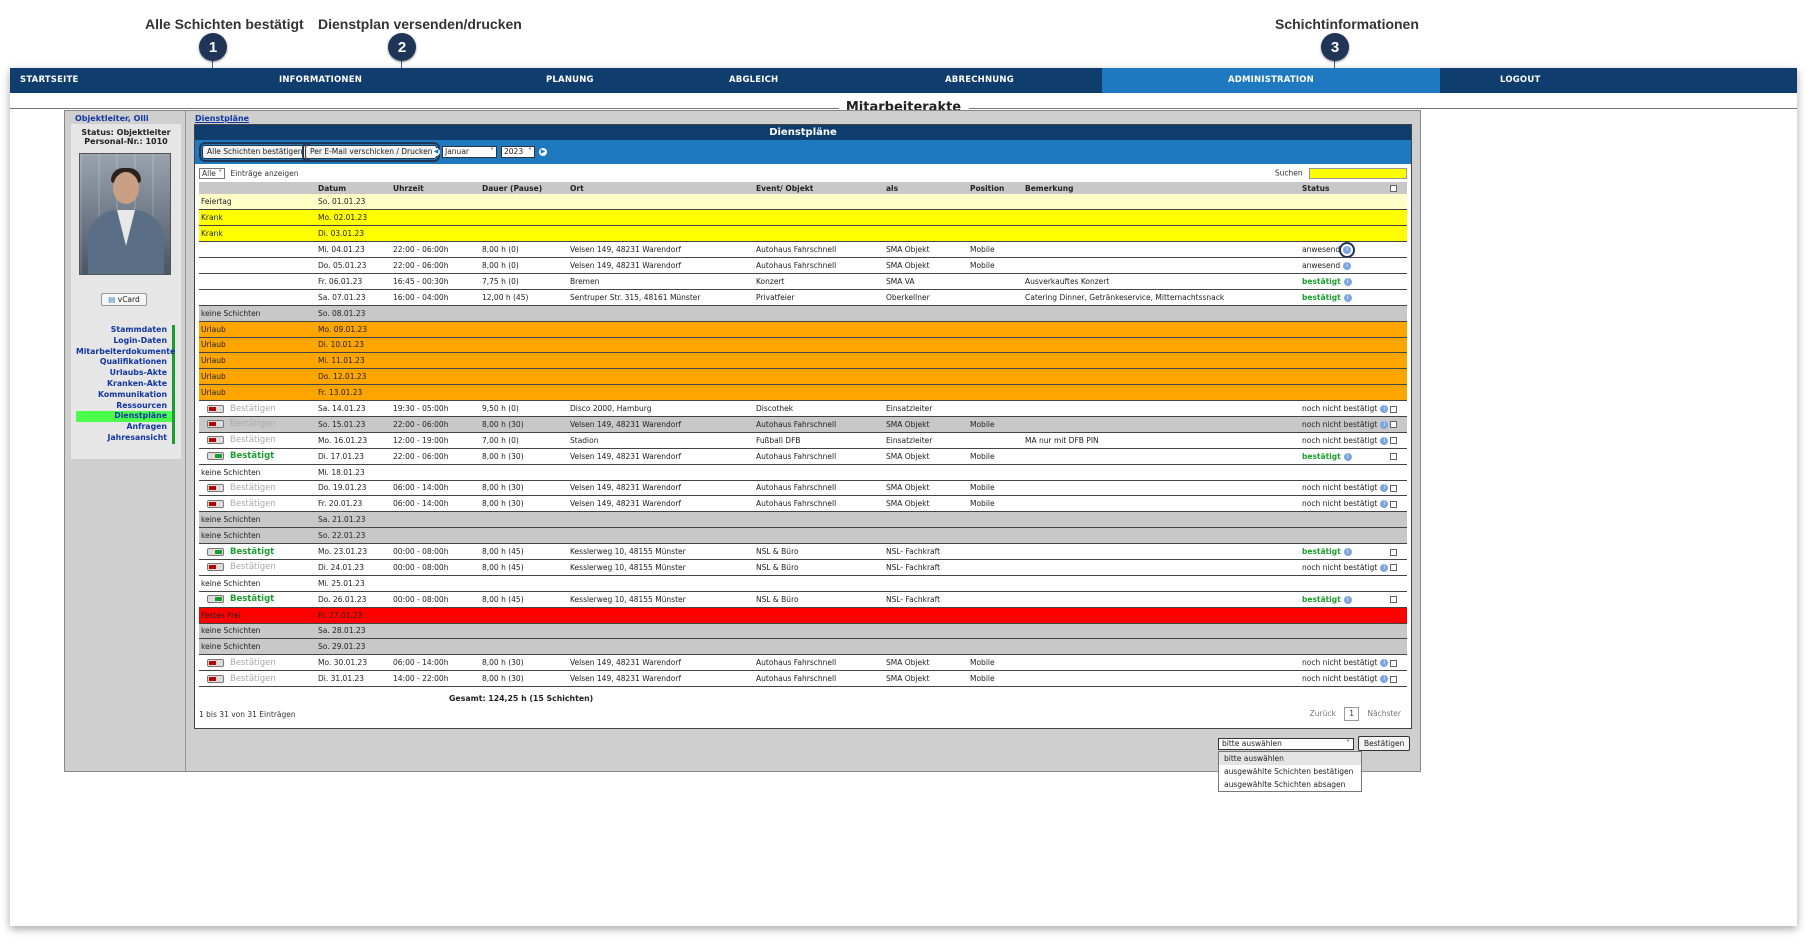  I want to click on bulk-option: bitte auswählen, so click(1290, 758).